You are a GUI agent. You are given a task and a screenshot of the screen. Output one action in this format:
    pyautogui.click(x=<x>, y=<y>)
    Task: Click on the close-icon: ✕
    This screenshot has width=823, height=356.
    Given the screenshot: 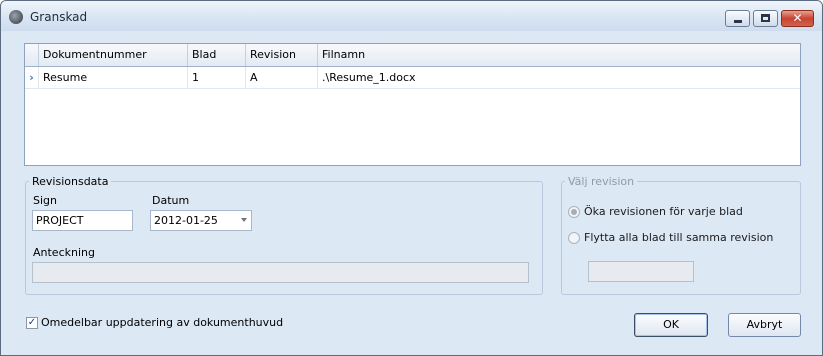 What is the action you would take?
    pyautogui.click(x=797, y=18)
    